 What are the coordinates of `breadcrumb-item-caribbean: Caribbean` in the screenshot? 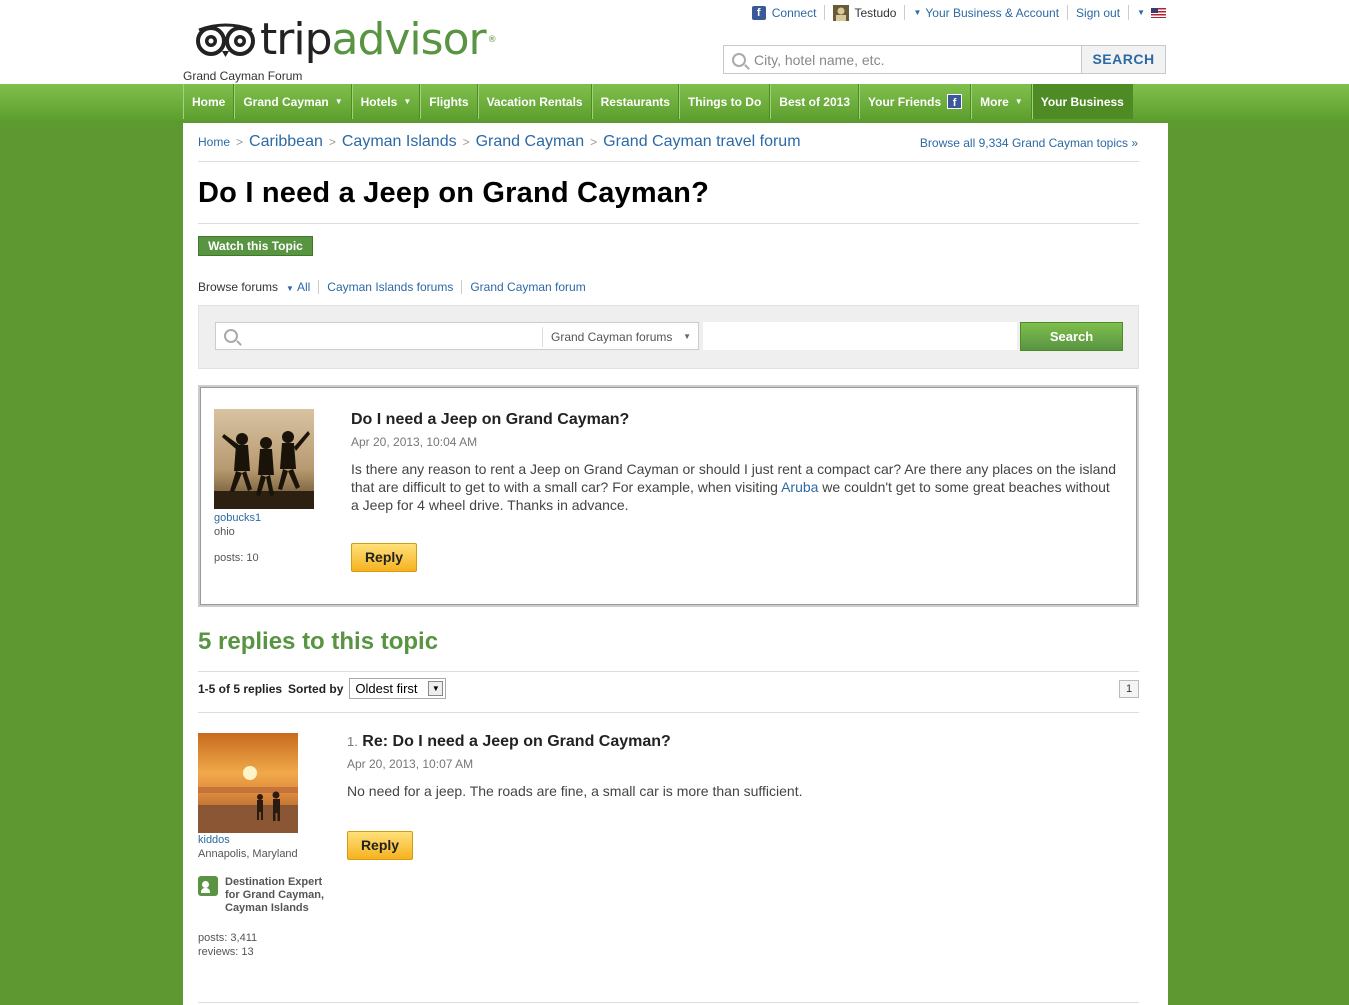 It's located at (286, 142).